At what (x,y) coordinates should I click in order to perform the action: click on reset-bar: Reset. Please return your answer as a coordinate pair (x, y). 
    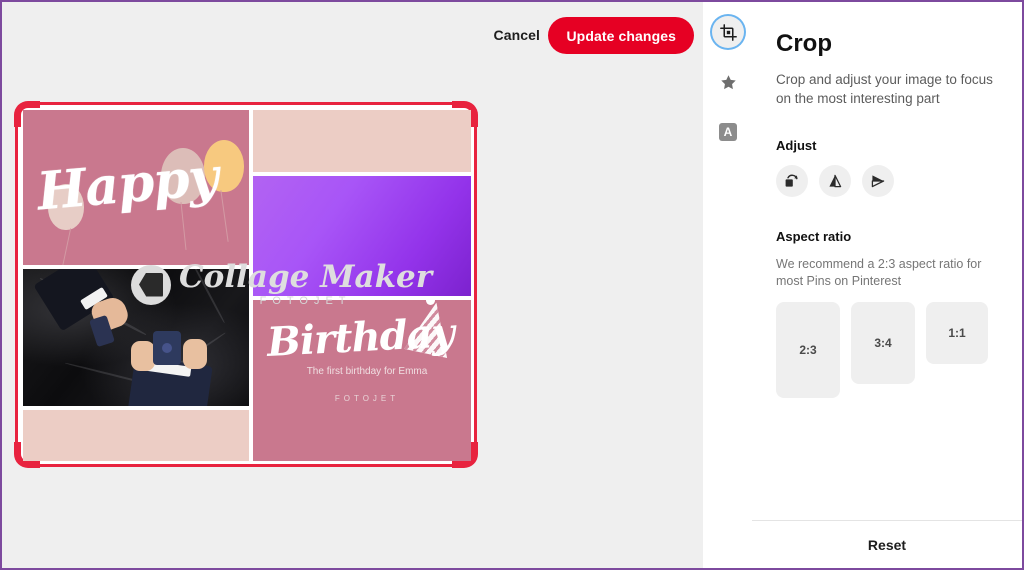
    Looking at the image, I should click on (887, 544).